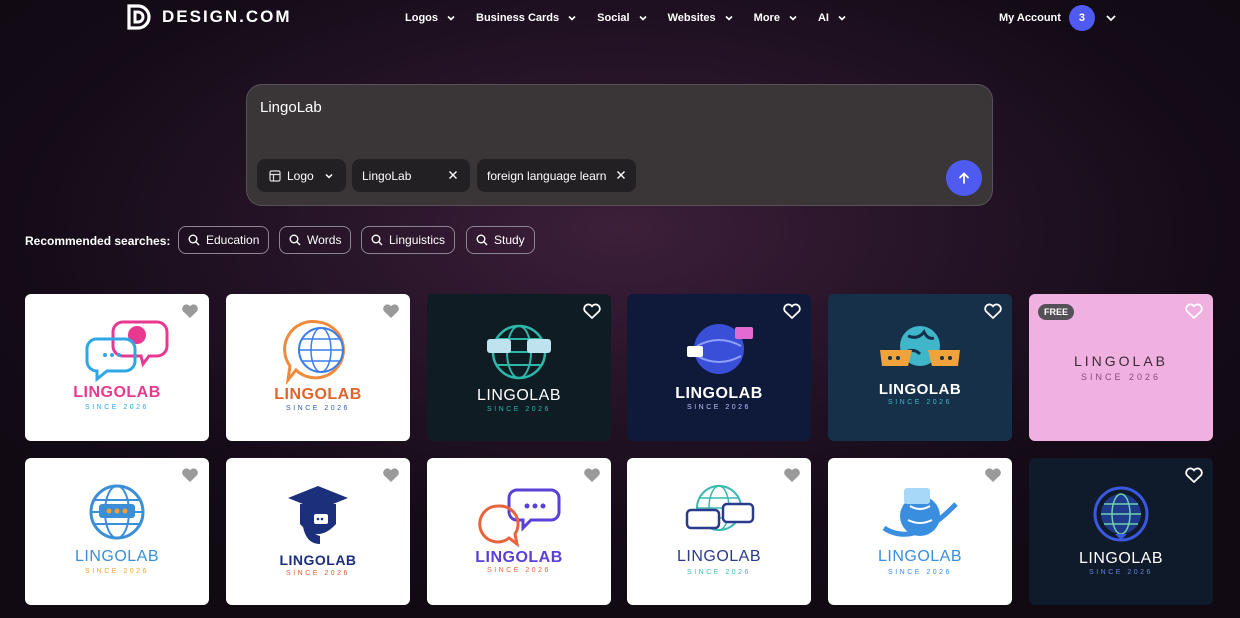 The image size is (1240, 618). Describe the element at coordinates (526, 18) in the screenshot. I see `nav-business-cards: Business Cards` at that location.